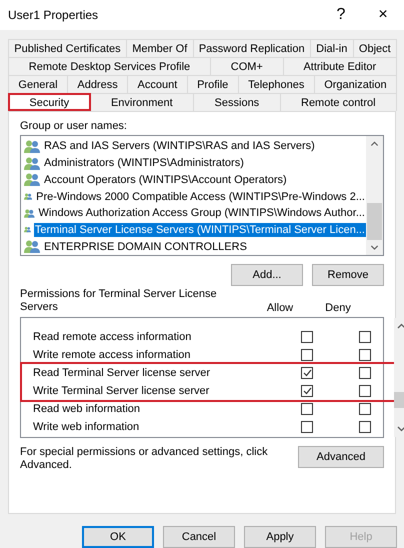 Image resolution: width=404 pixels, height=548 pixels. Describe the element at coordinates (339, 66) in the screenshot. I see `tab: Attribute Editor` at that location.